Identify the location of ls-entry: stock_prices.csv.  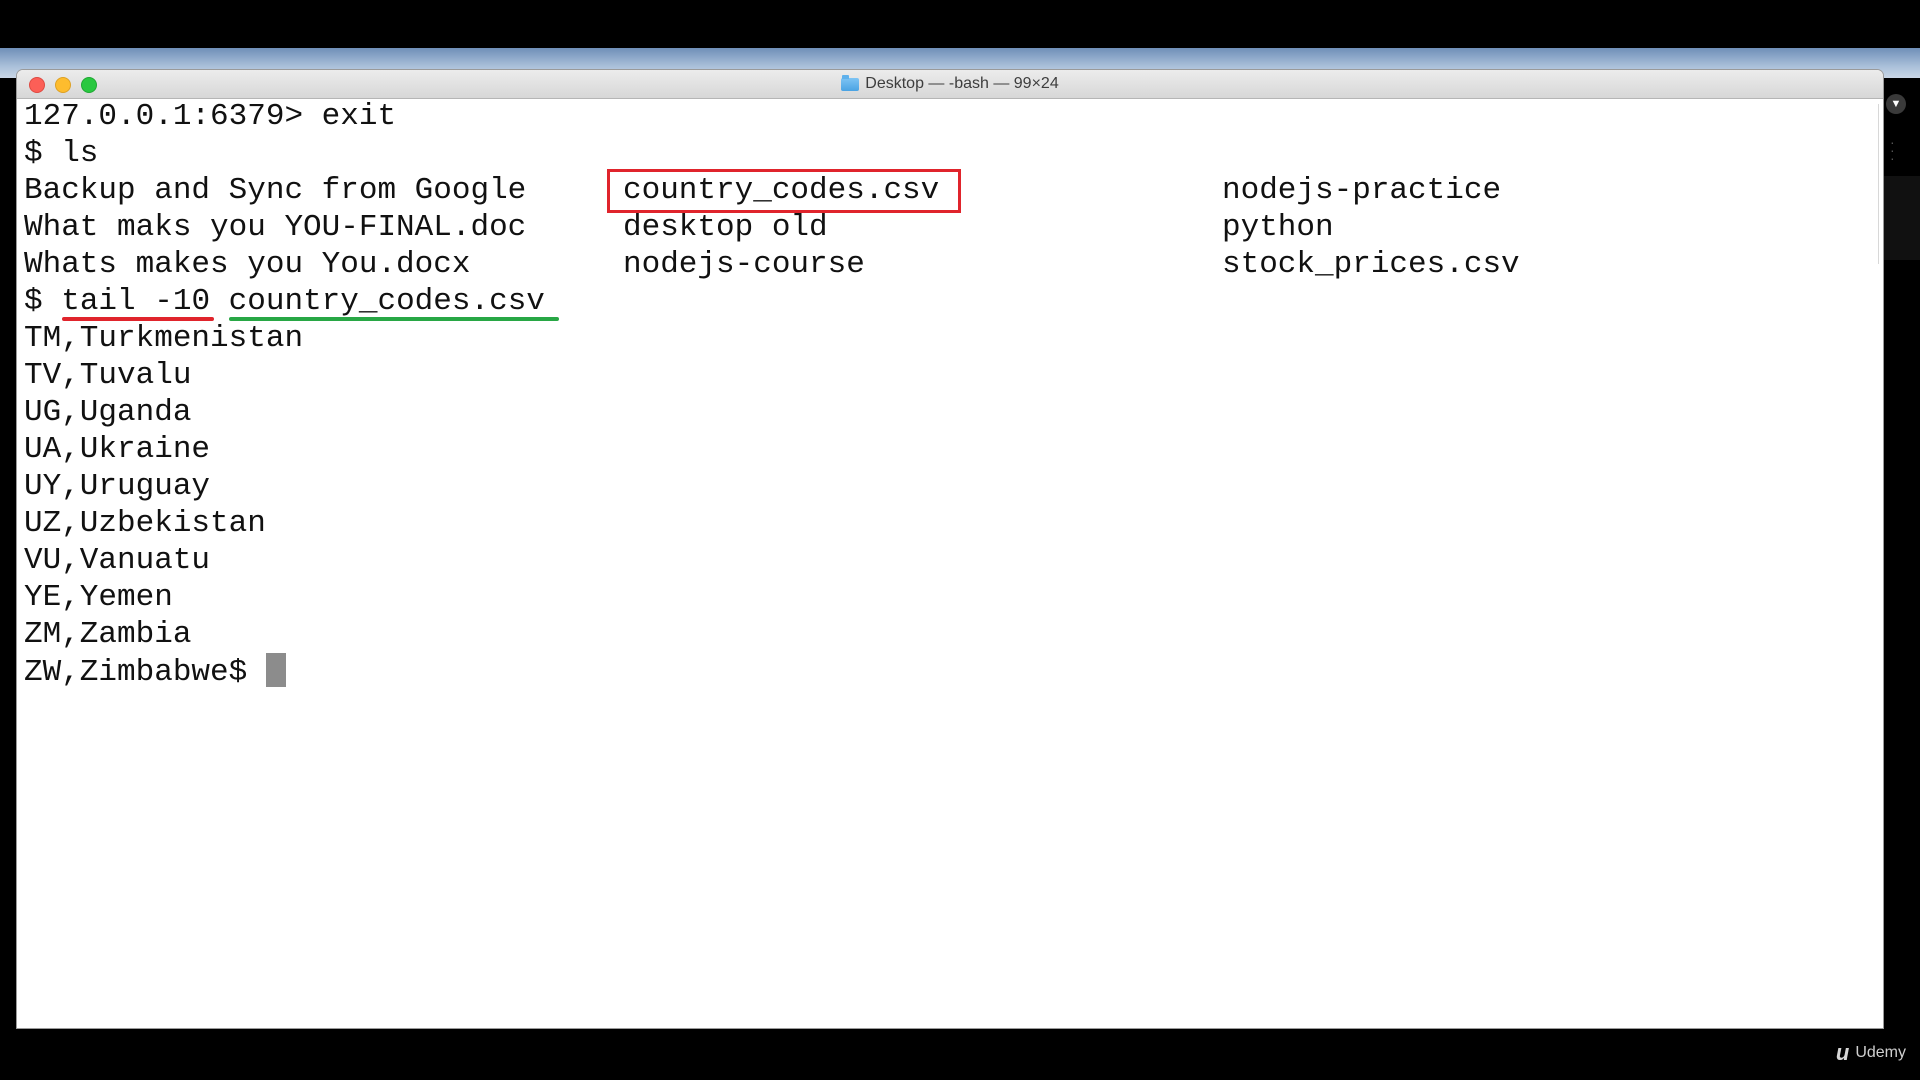
(1371, 264).